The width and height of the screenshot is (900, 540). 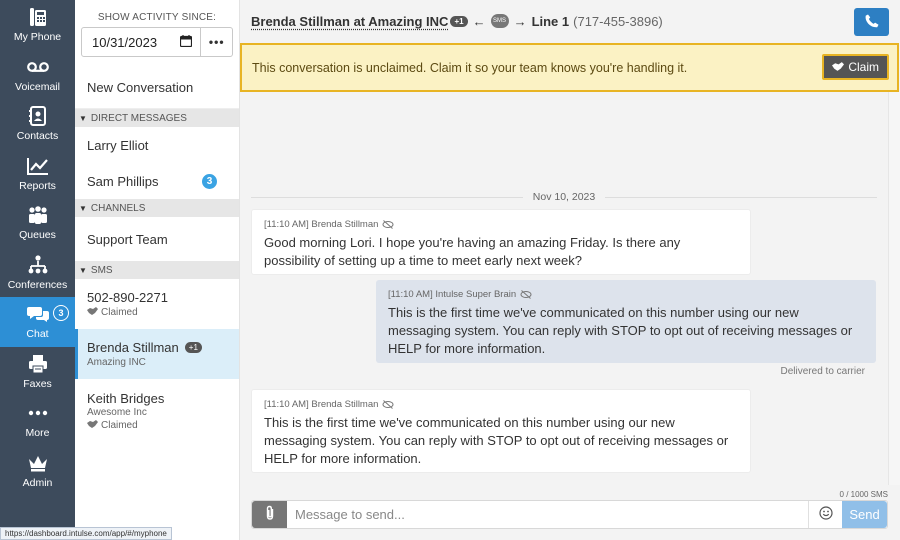 What do you see at coordinates (38, 413) in the screenshot?
I see `ellipsis-icon` at bounding box center [38, 413].